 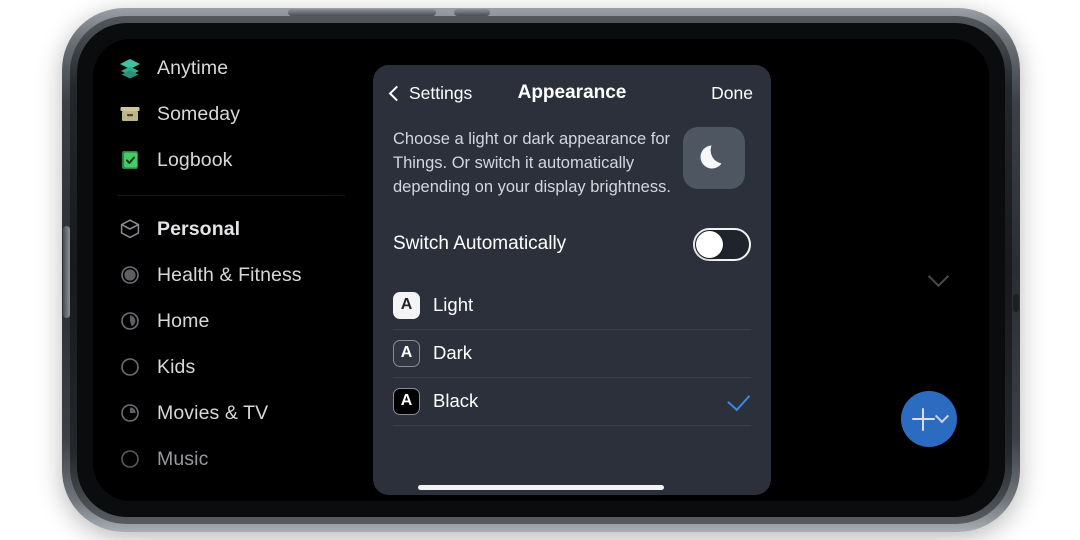 What do you see at coordinates (732, 93) in the screenshot?
I see `done-button: Done` at bounding box center [732, 93].